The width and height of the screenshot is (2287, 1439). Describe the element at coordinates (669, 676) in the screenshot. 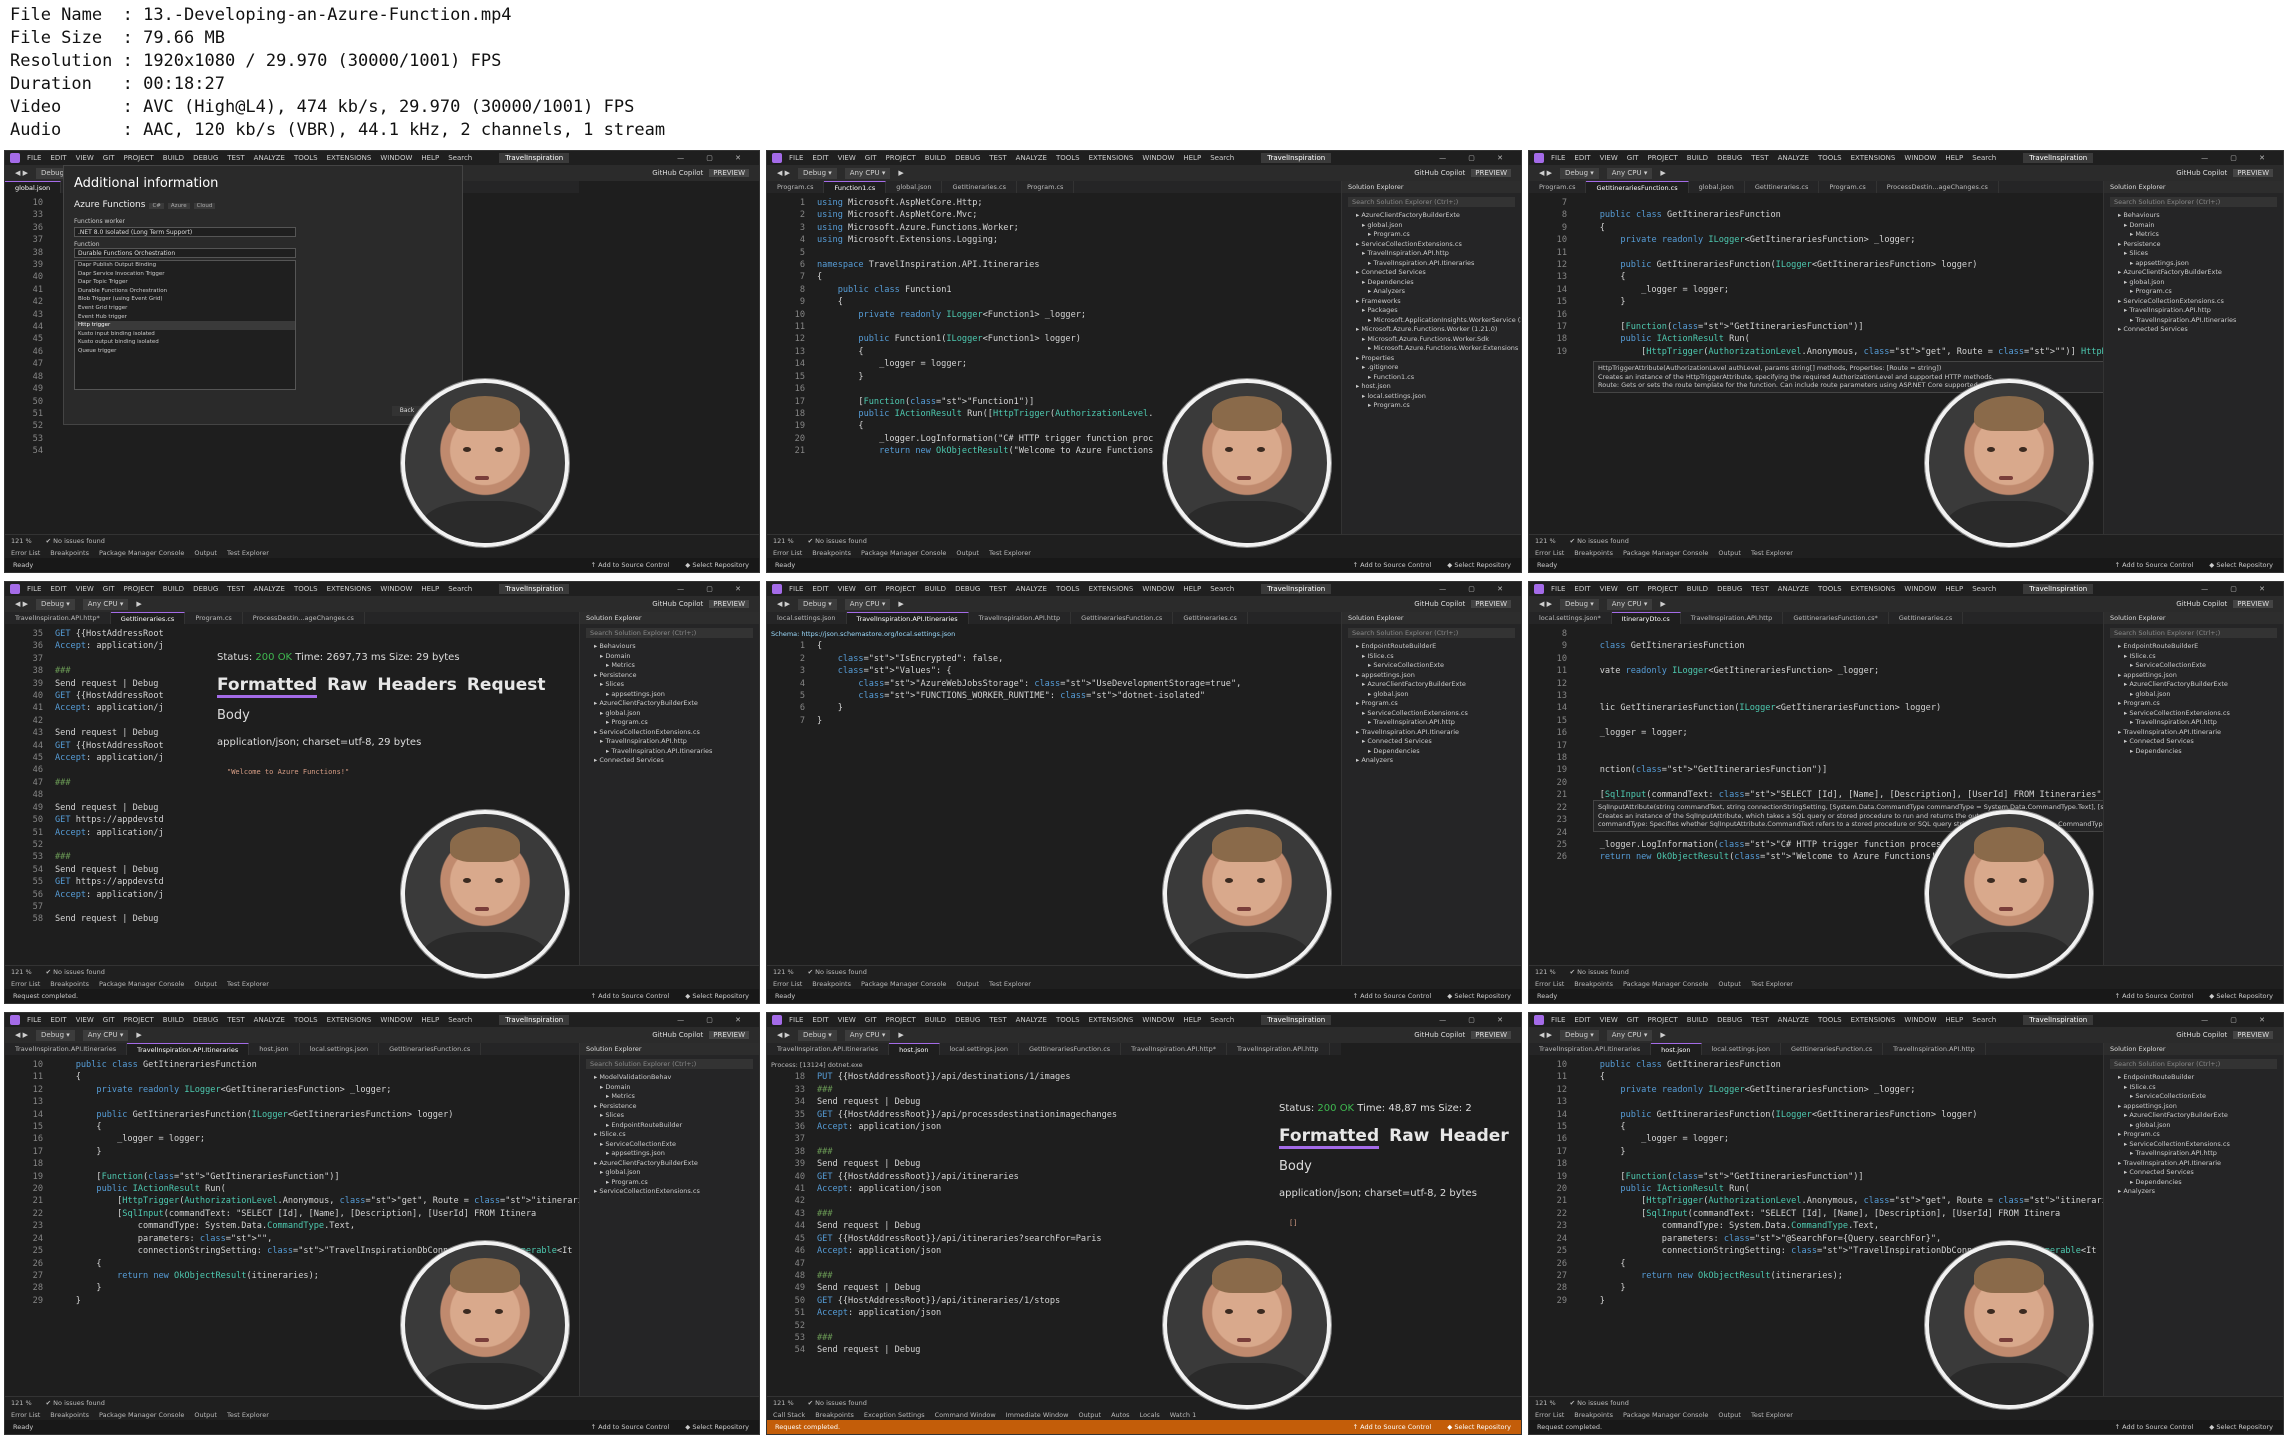

I see `solution-tree-item: ▸ Persistence` at that location.